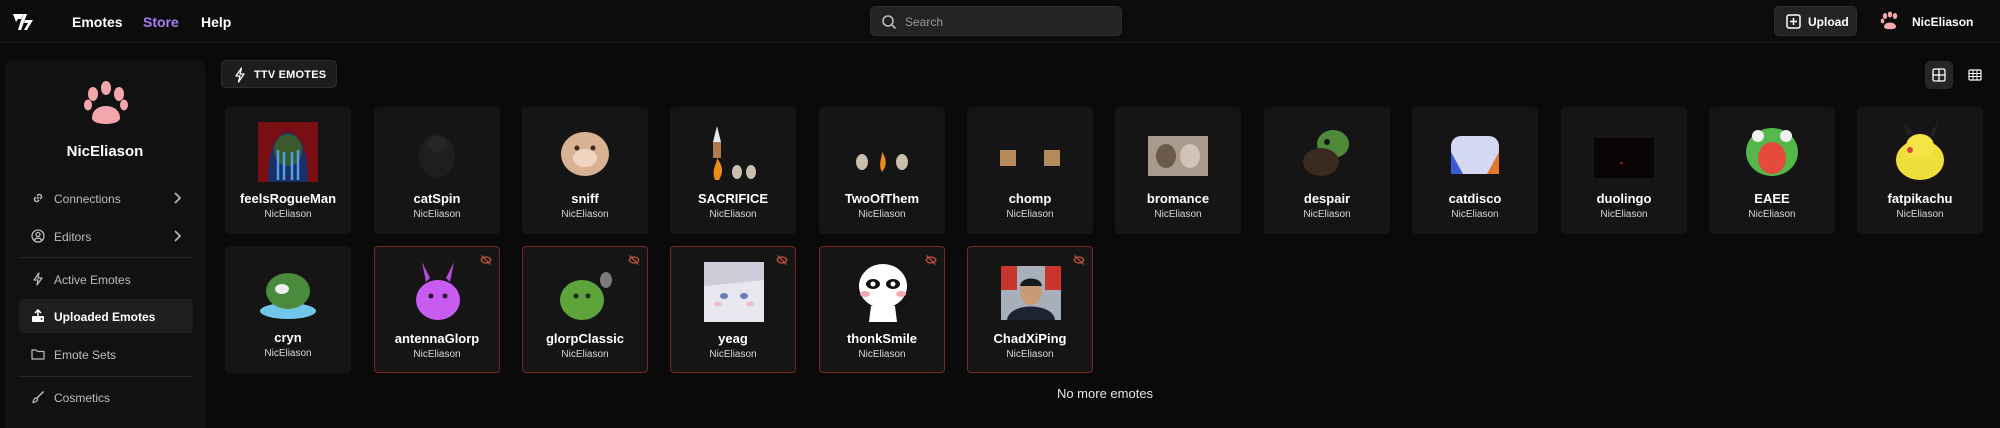  Describe the element at coordinates (1030, 158) in the screenshot. I see `emote-image-chomp` at that location.